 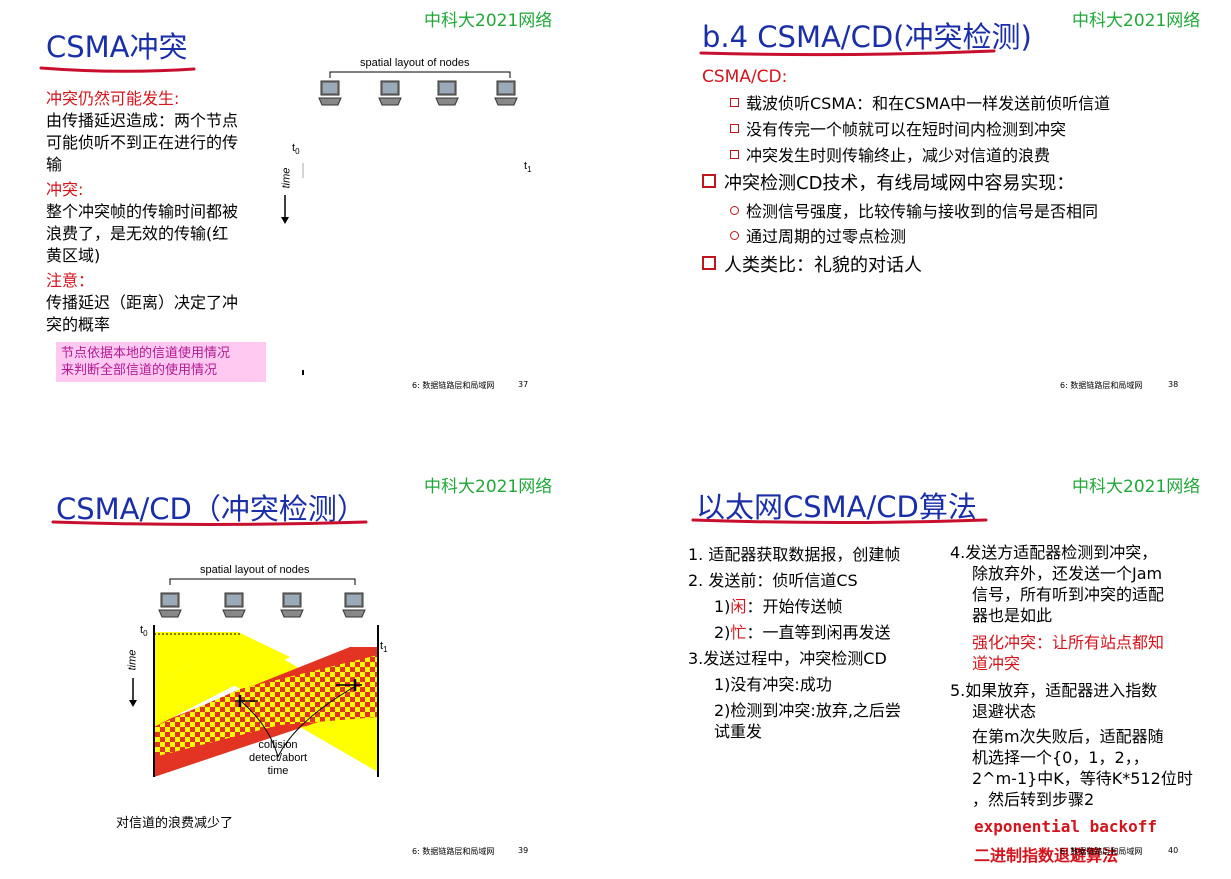 I want to click on slide-title: CSMA冲突, so click(x=117, y=47).